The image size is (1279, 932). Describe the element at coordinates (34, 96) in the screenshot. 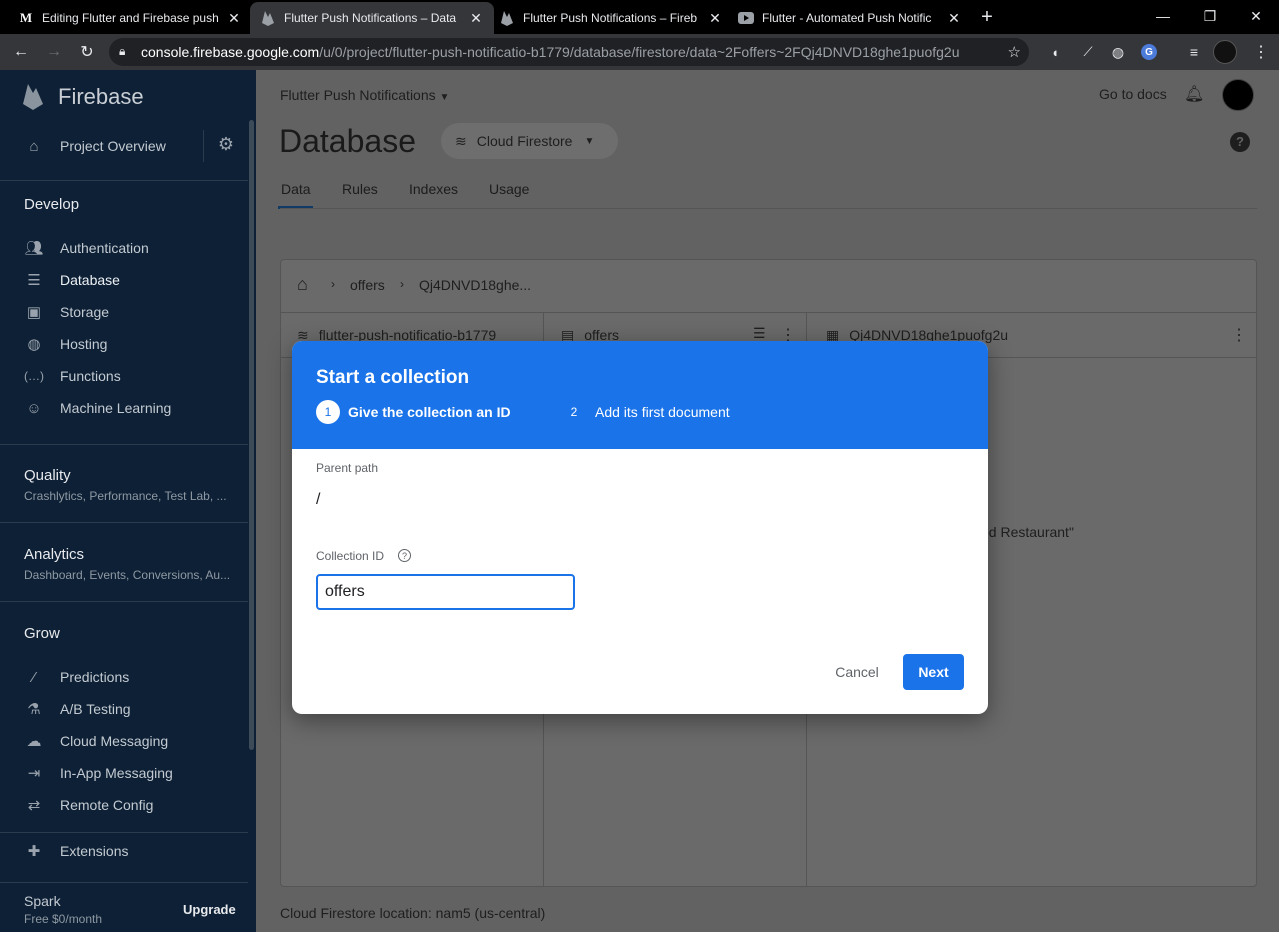

I see `firebase-logo-icon` at that location.